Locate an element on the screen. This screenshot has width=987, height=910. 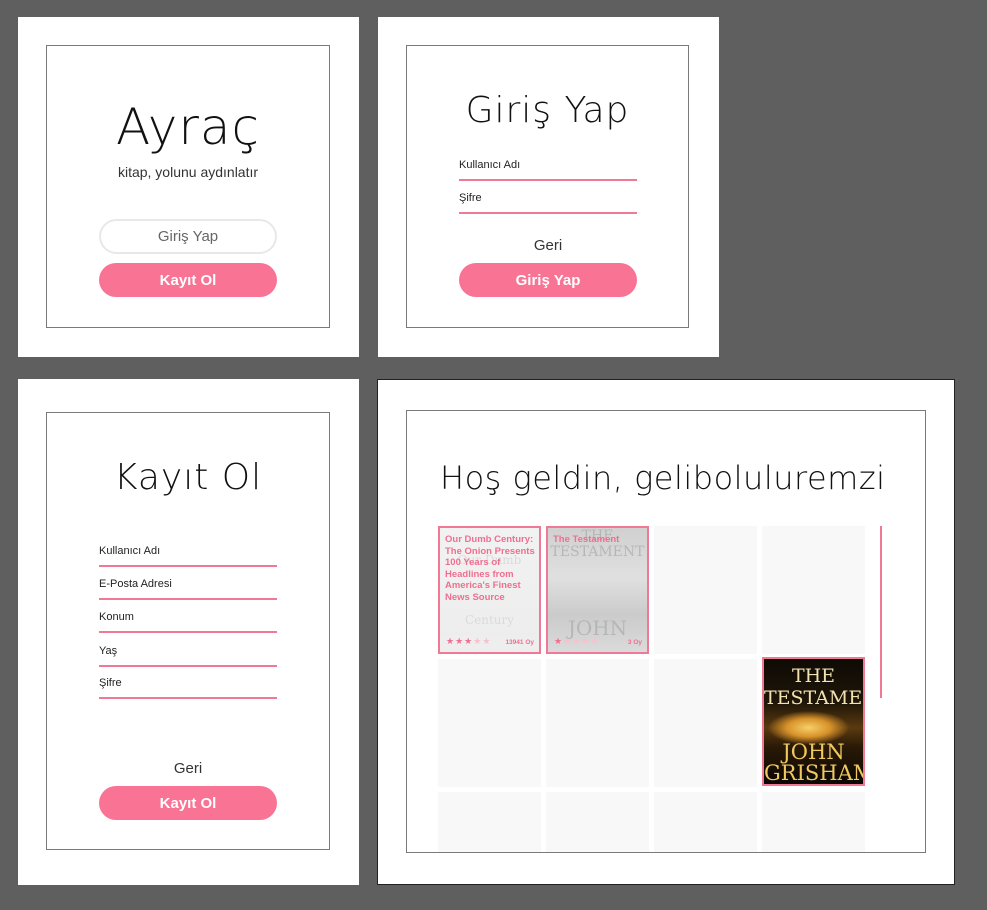
book-card-featured: THETESTAMENT JOHNGRISHAM is located at coordinates (813, 721).